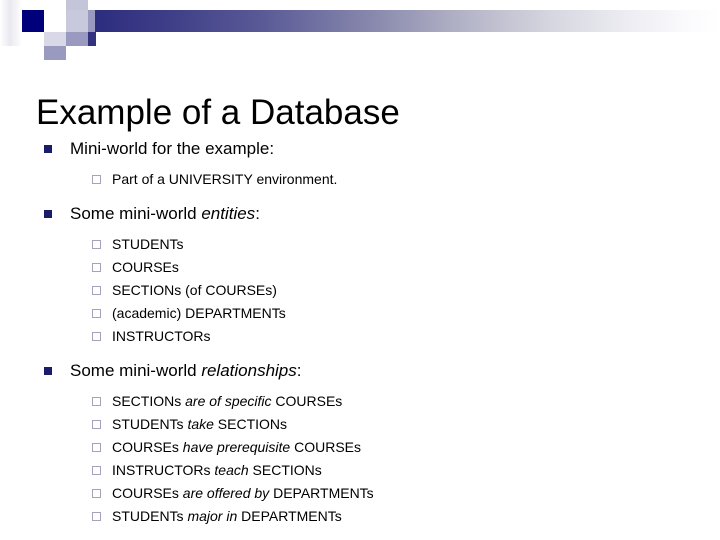 The width and height of the screenshot is (720, 540). I want to click on bullet-level2-label: SECTIONs (of COURSEs), so click(194, 290).